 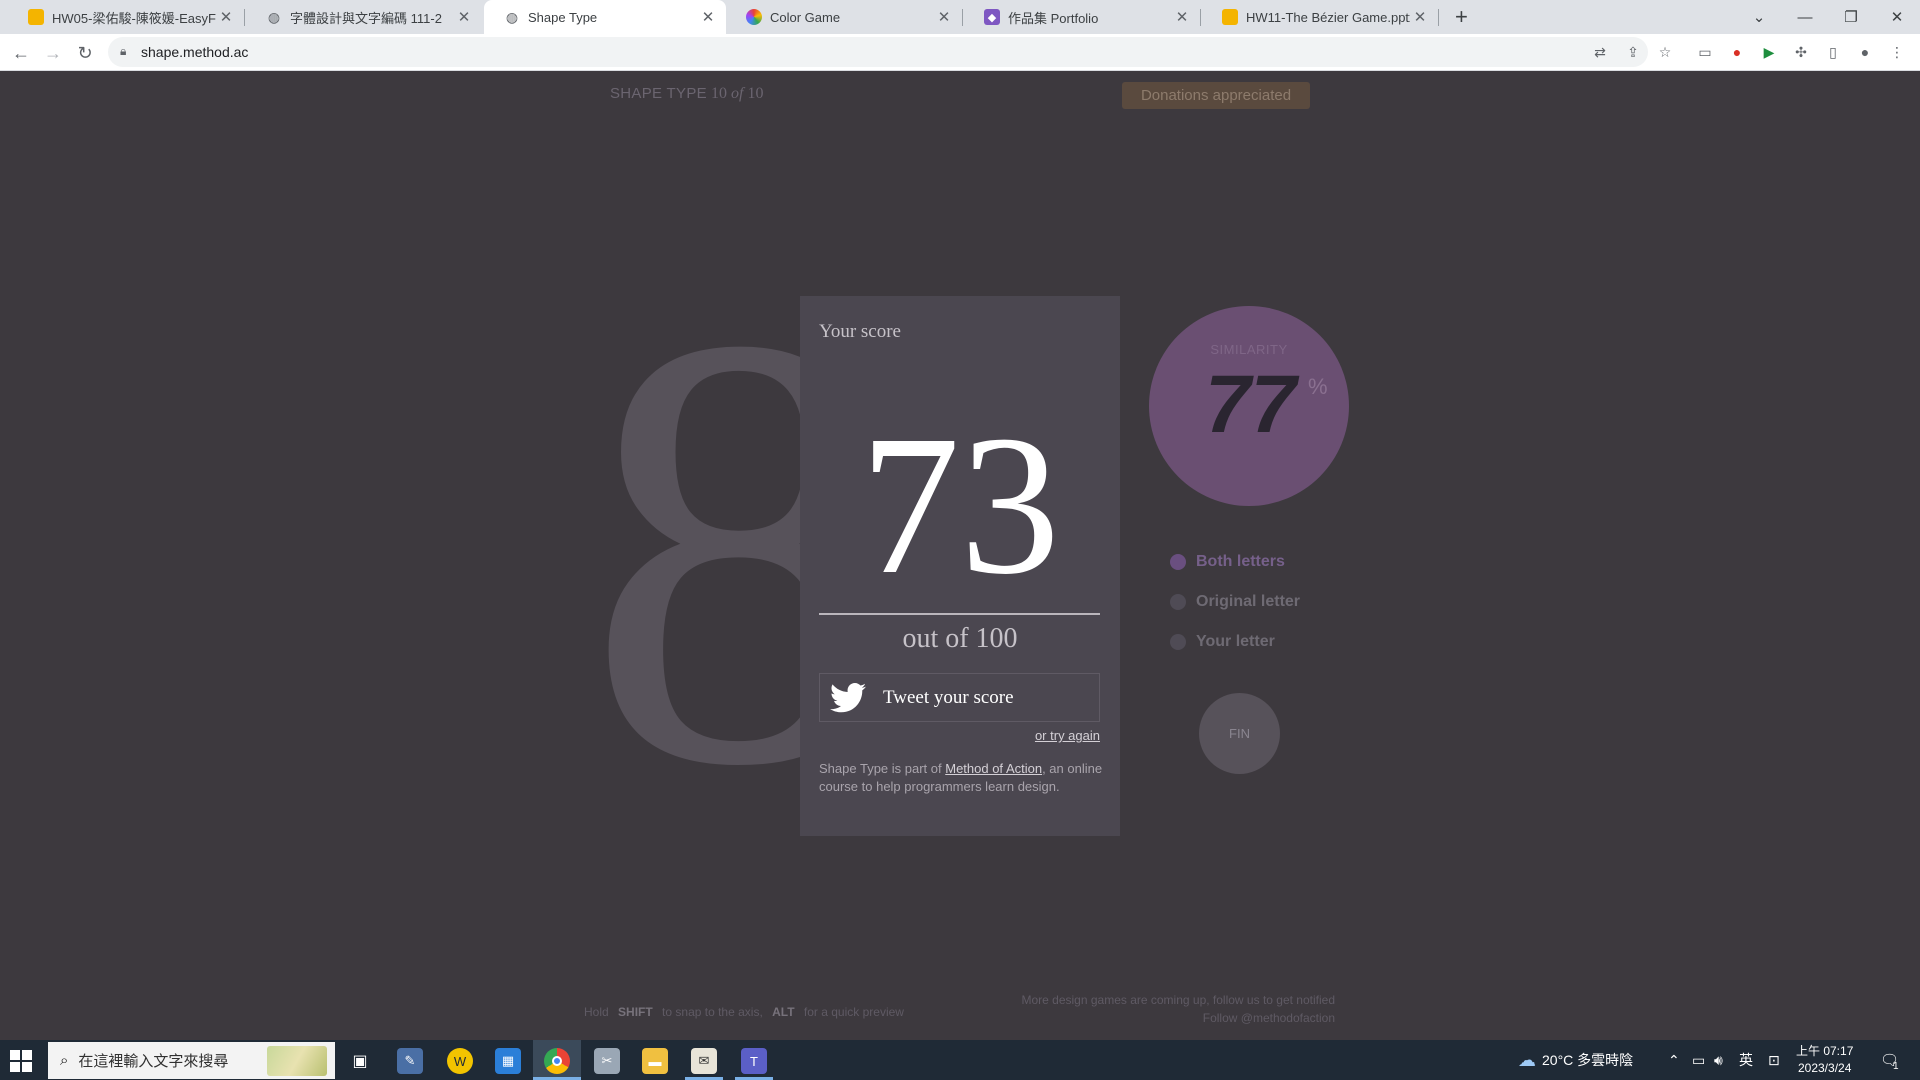 What do you see at coordinates (993, 768) in the screenshot?
I see `method-of-action-link: Method of Action` at bounding box center [993, 768].